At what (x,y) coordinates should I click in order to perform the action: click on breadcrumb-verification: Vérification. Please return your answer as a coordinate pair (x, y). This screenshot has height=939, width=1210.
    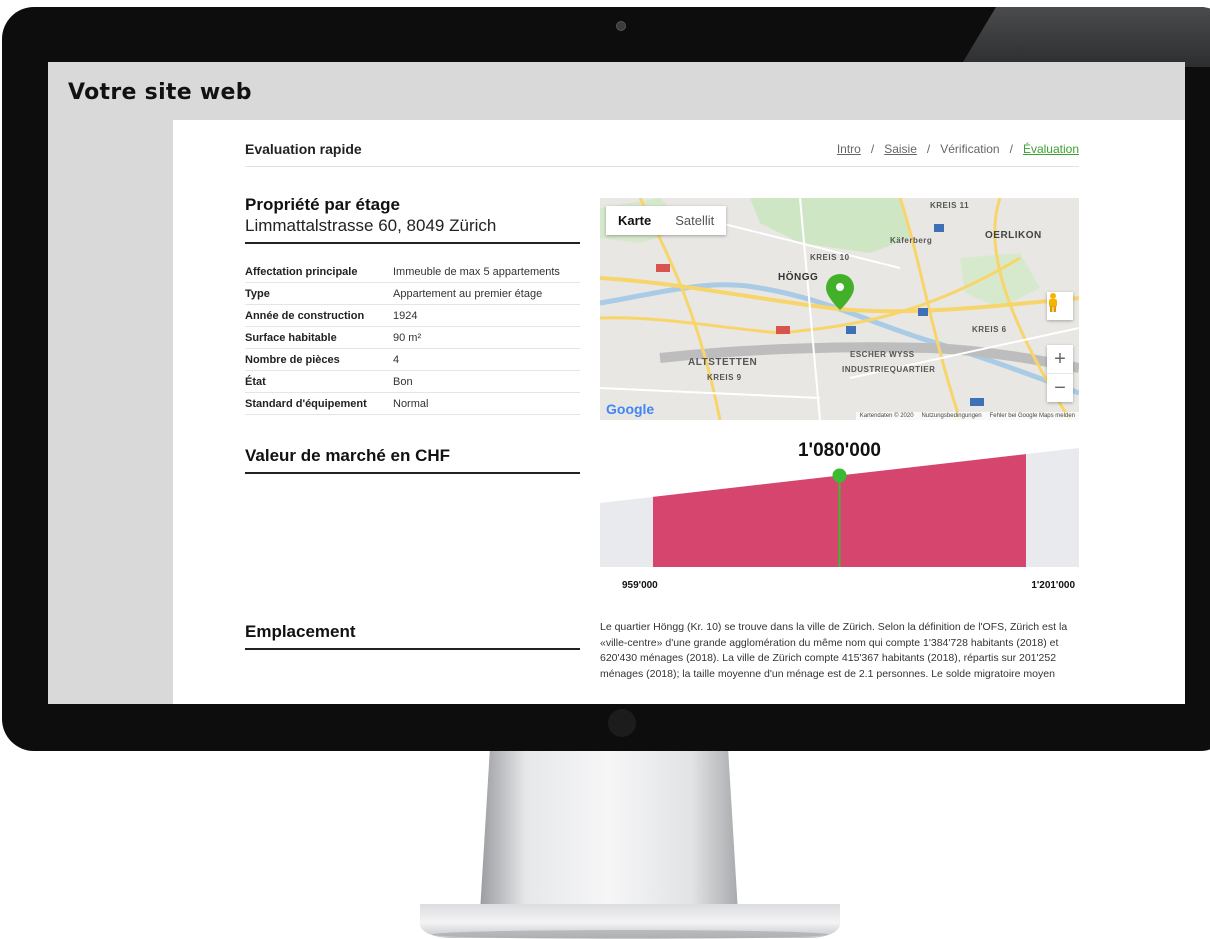
    Looking at the image, I should click on (970, 149).